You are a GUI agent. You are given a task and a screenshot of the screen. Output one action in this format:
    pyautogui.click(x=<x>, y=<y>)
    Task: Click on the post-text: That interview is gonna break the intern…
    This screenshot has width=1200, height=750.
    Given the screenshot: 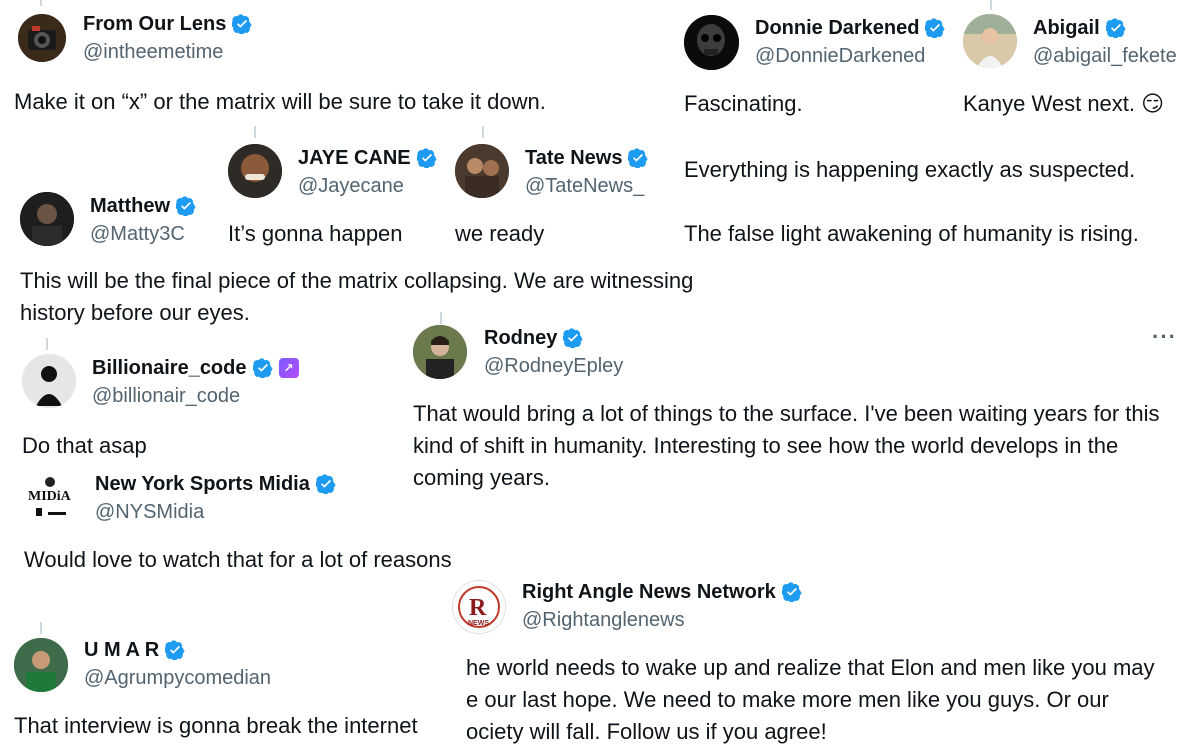 What is the action you would take?
    pyautogui.click(x=216, y=725)
    